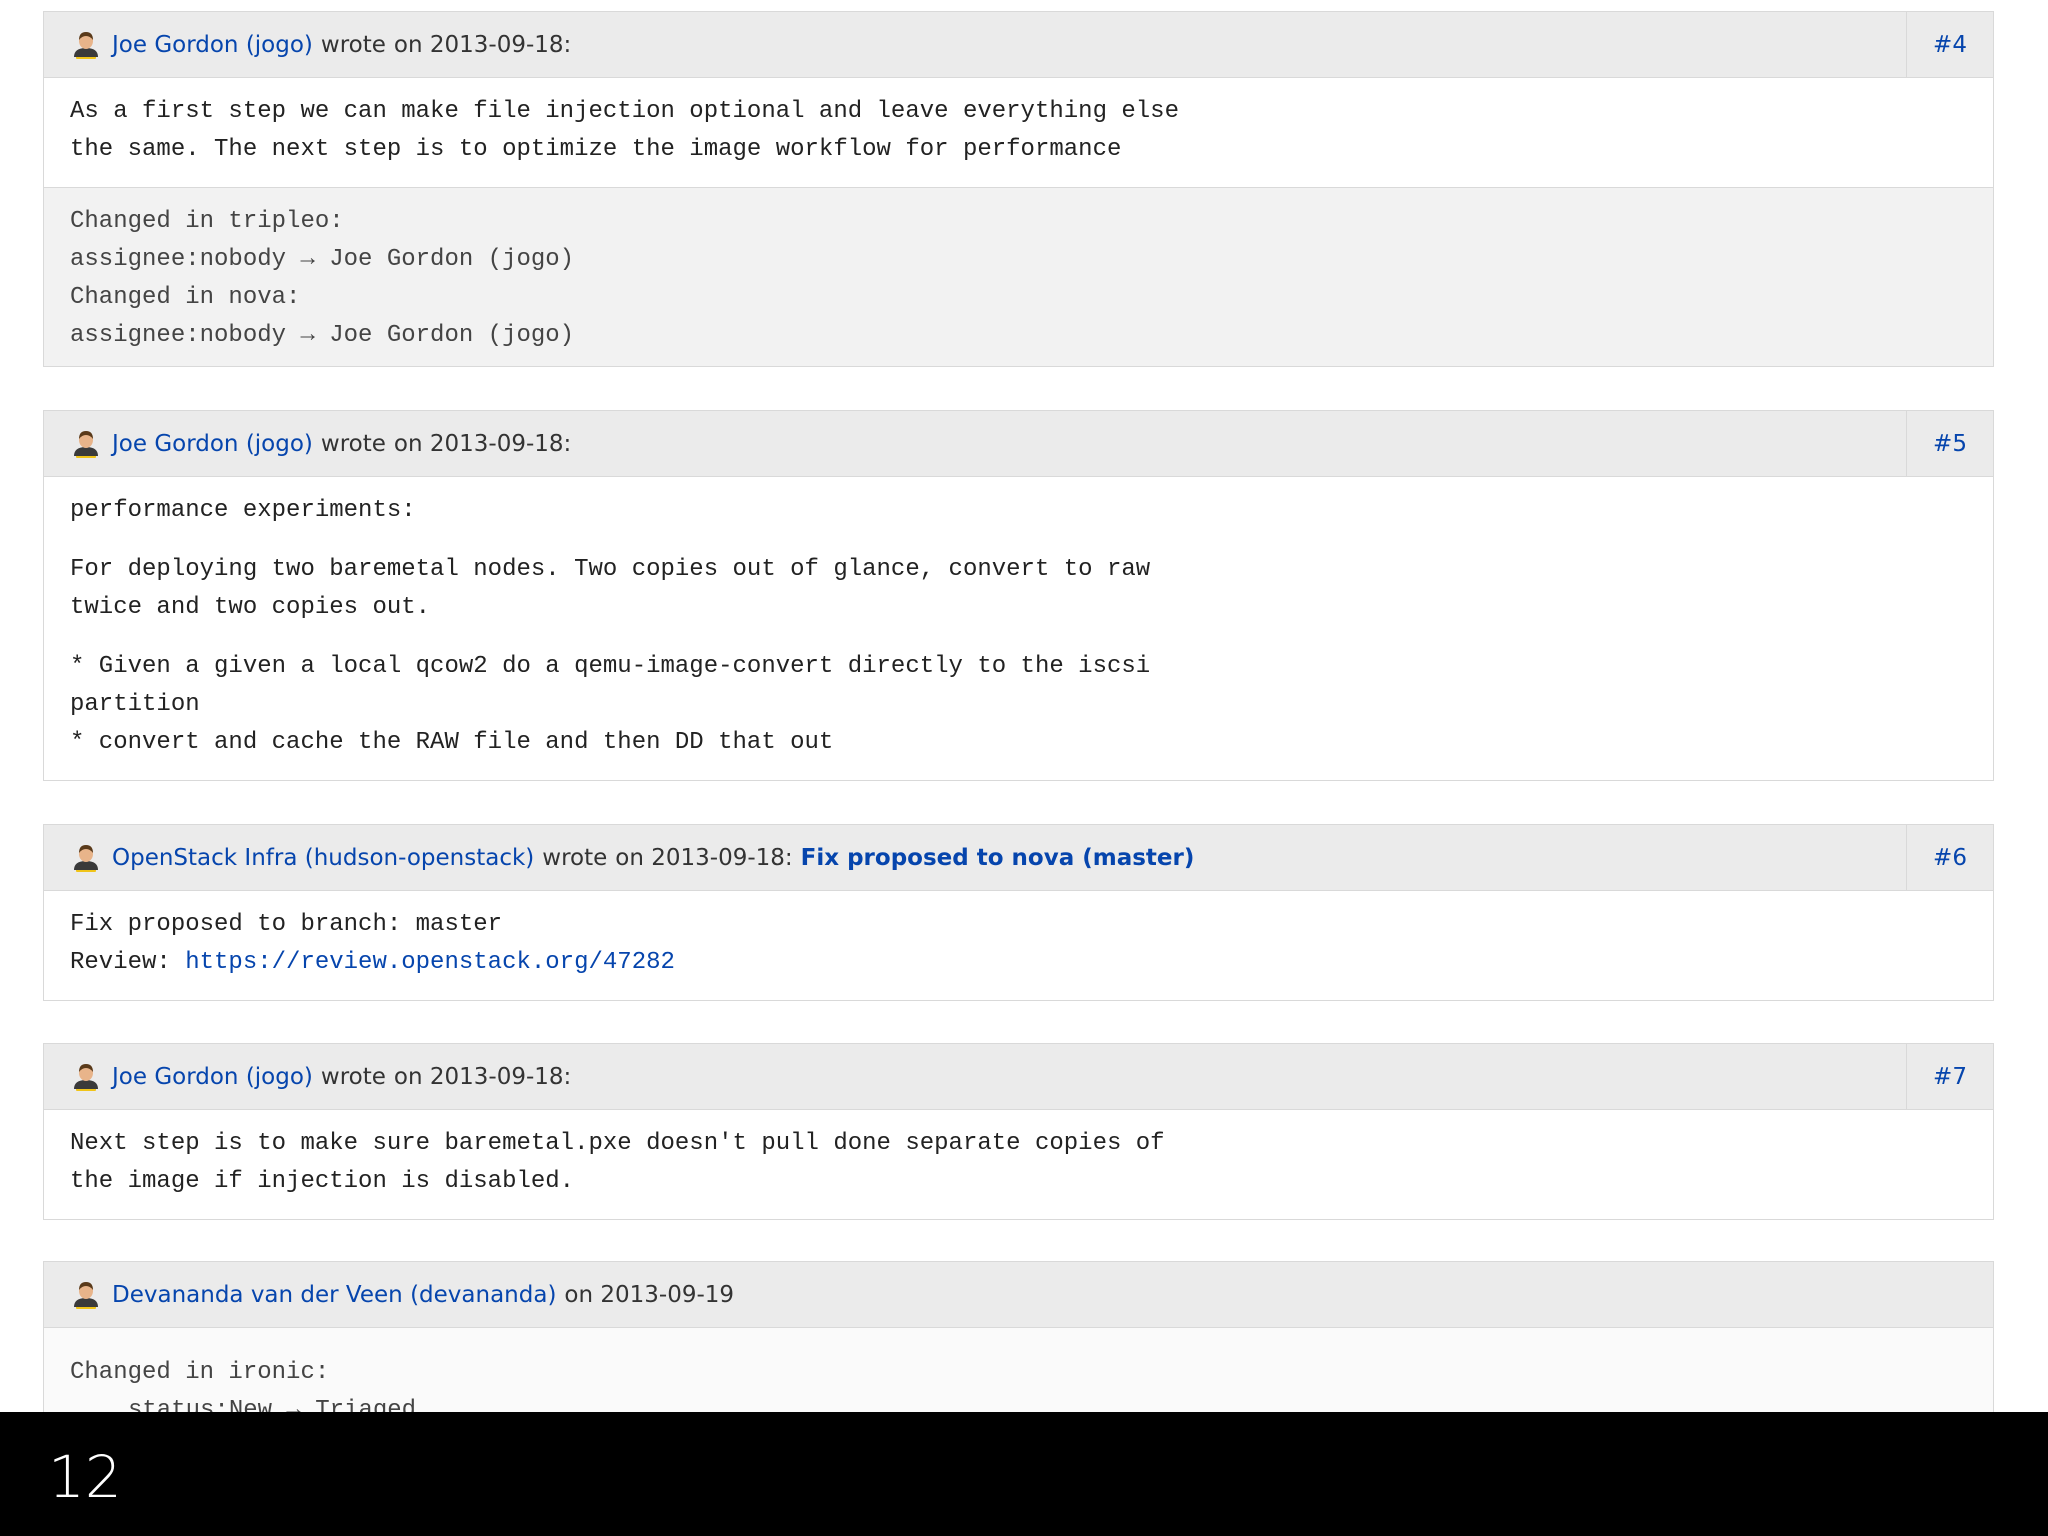  I want to click on activity-line: Changed in tripleo:, so click(207, 221).